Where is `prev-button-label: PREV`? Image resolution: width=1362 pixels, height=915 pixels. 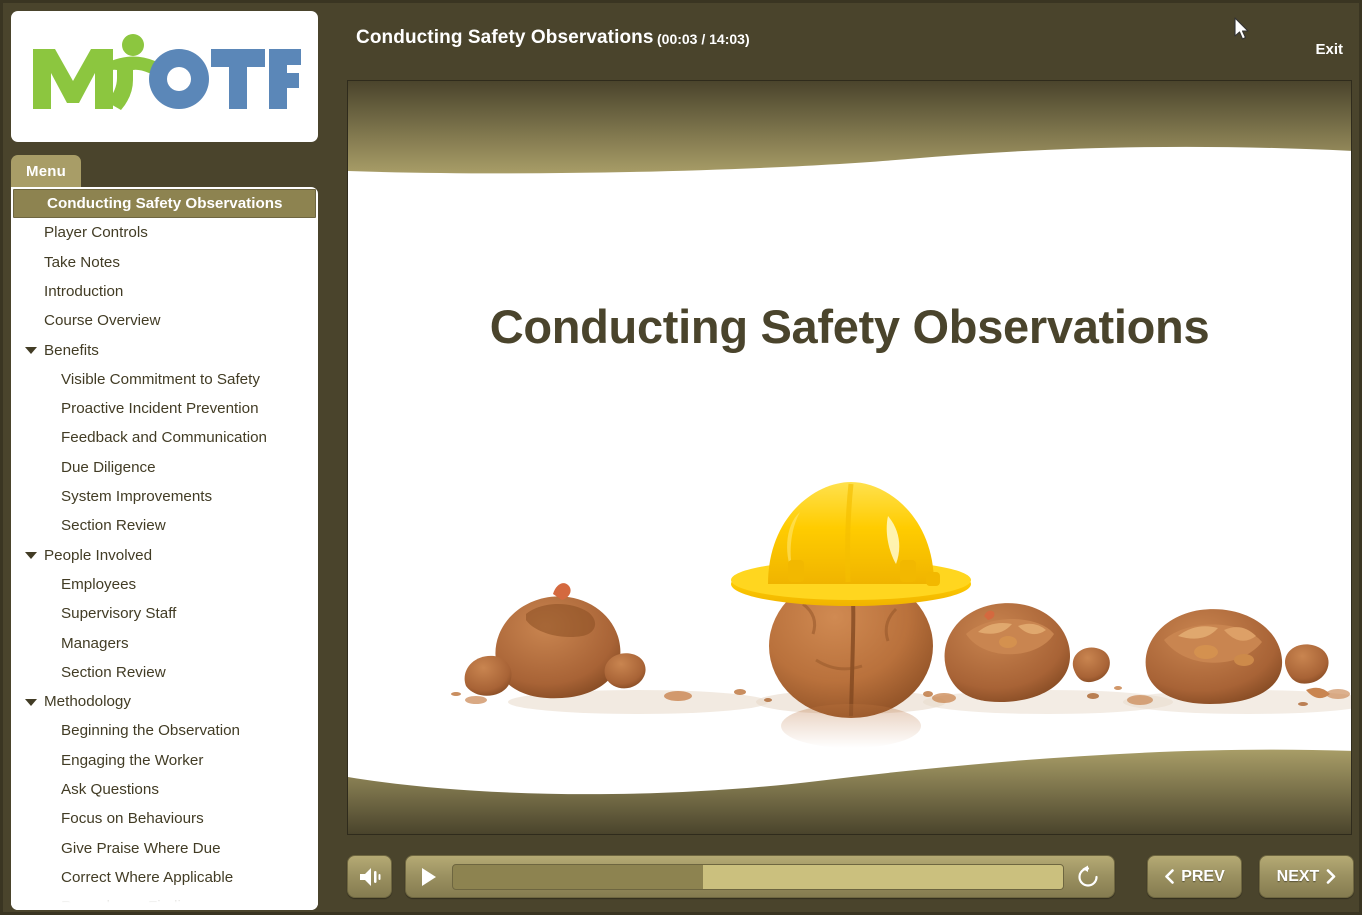 prev-button-label: PREV is located at coordinates (1203, 876).